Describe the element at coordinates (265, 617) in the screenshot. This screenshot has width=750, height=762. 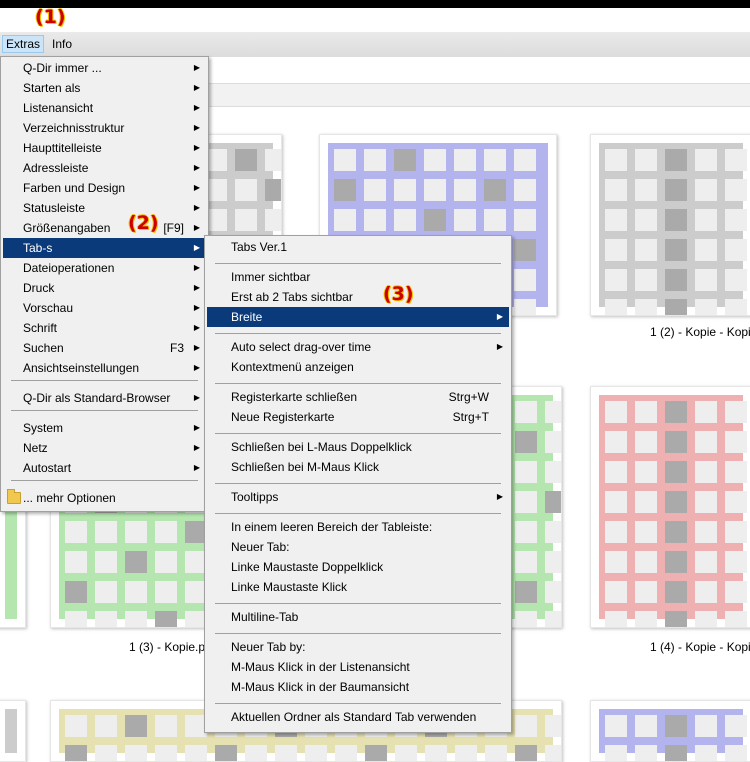
I see `menu-item-label: Multiline-Tab` at that location.